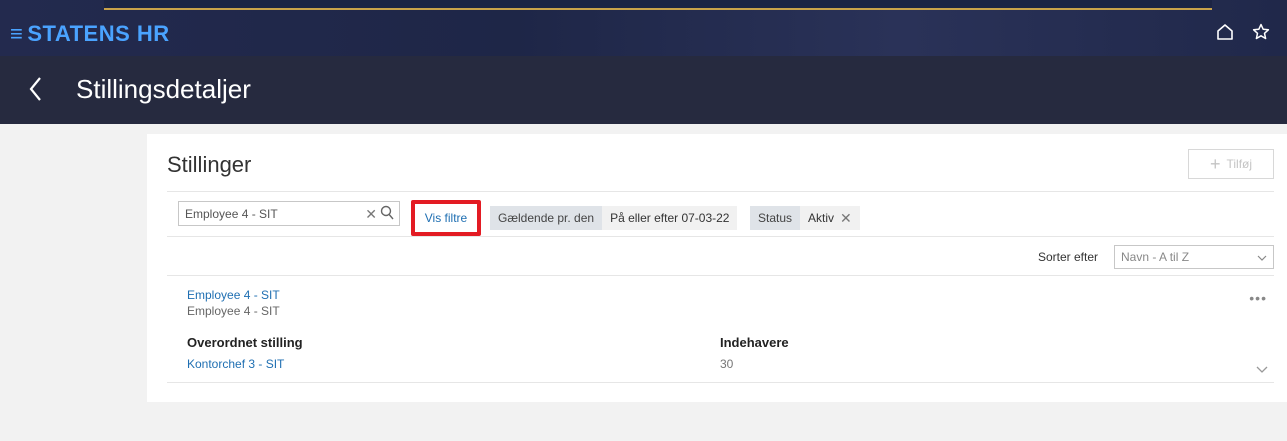  Describe the element at coordinates (235, 364) in the screenshot. I see `parent-position-link: Kontorchef 3 - SIT` at that location.